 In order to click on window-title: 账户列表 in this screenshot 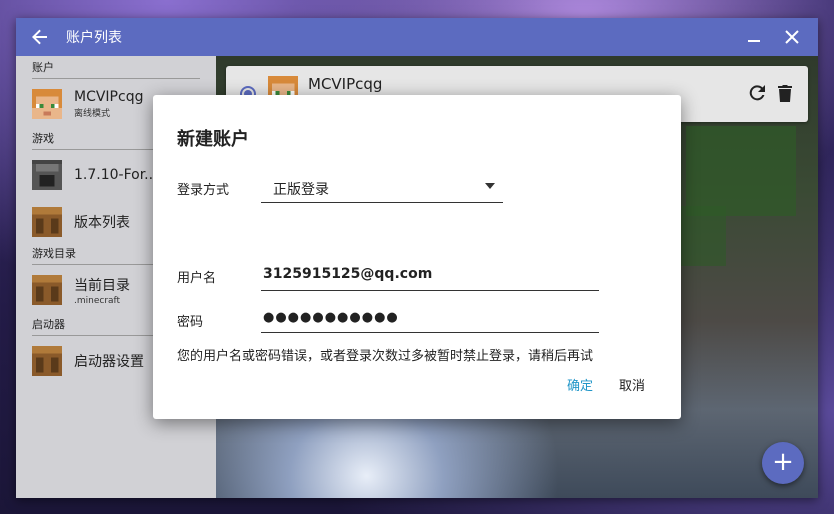, I will do `click(94, 38)`.